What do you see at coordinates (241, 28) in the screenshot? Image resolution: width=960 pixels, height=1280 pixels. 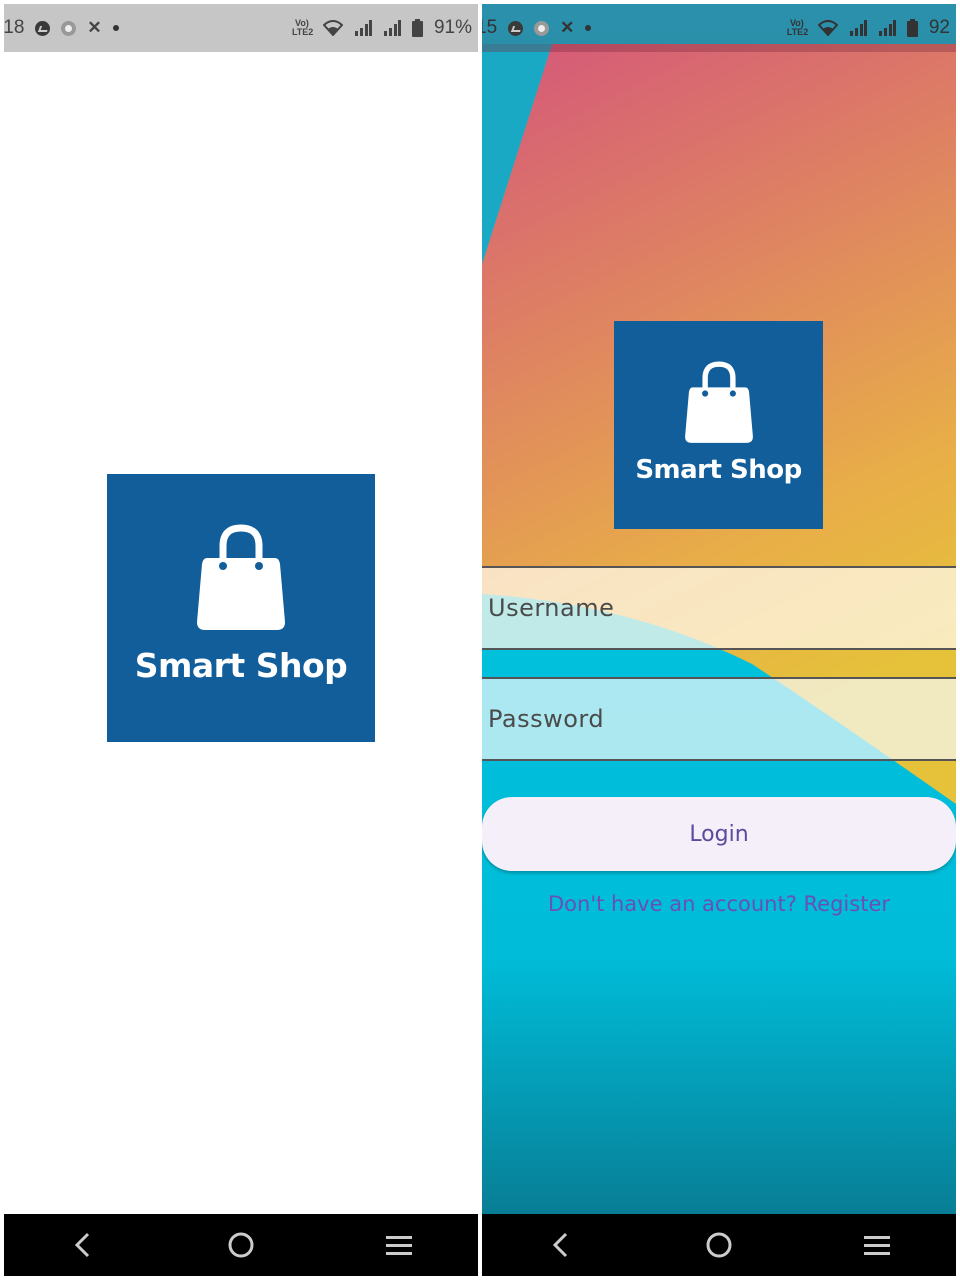 I see `status-bar: :18 ✕ Vo) LTE2 91%` at bounding box center [241, 28].